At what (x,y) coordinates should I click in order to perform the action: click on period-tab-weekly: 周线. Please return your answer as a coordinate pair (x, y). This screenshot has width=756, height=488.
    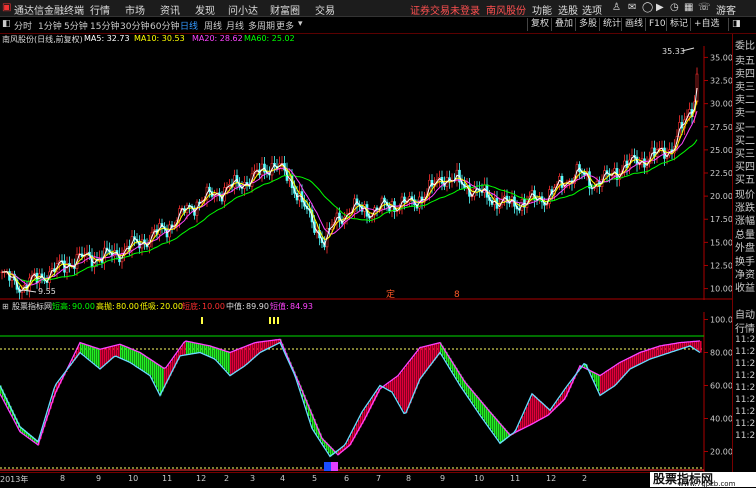
    Looking at the image, I should click on (213, 25).